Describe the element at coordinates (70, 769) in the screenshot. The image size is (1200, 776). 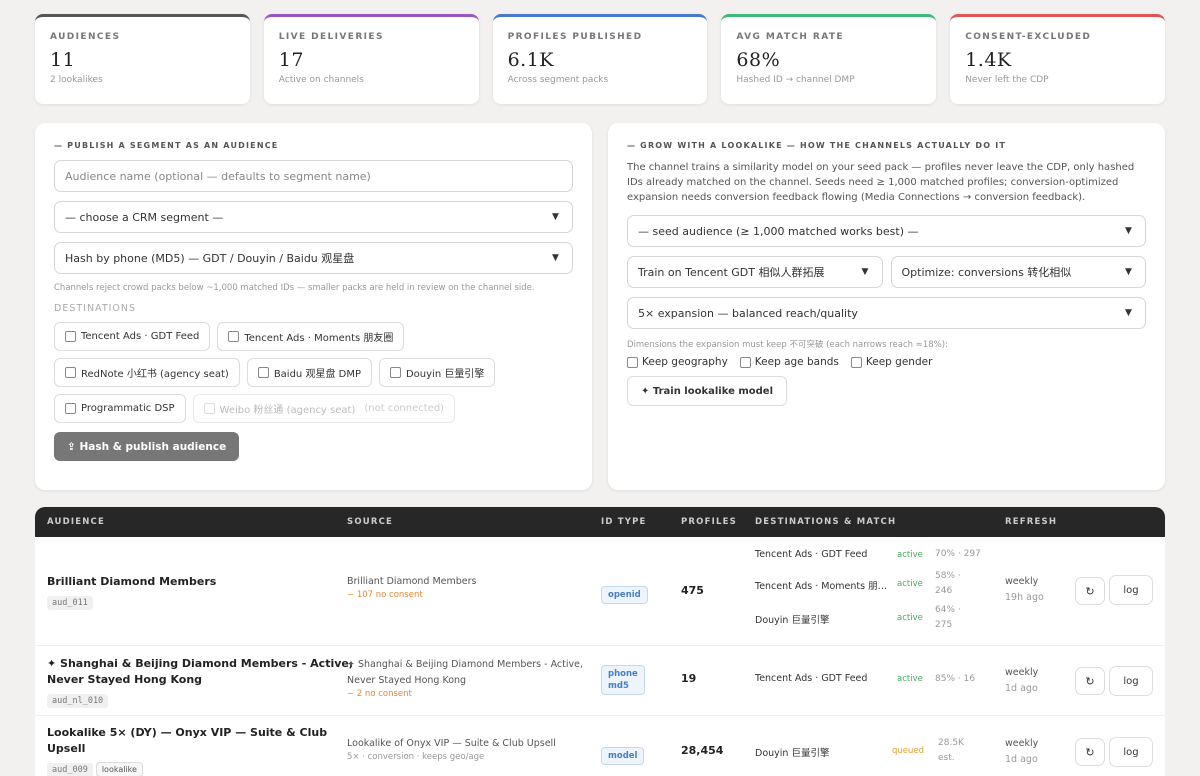
I see `audience-id: aud_009` at that location.